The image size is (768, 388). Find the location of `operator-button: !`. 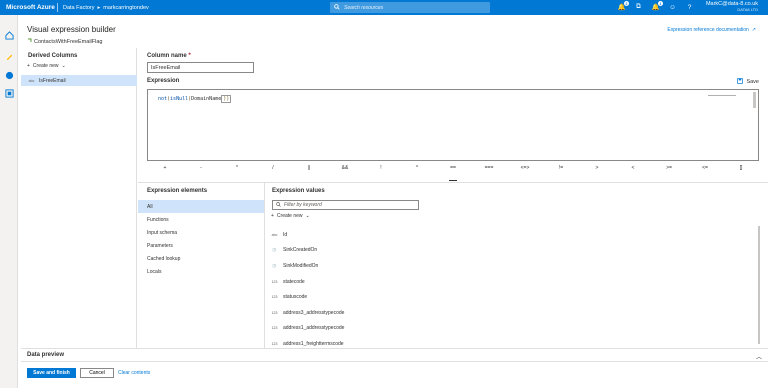

operator-button: ! is located at coordinates (381, 170).